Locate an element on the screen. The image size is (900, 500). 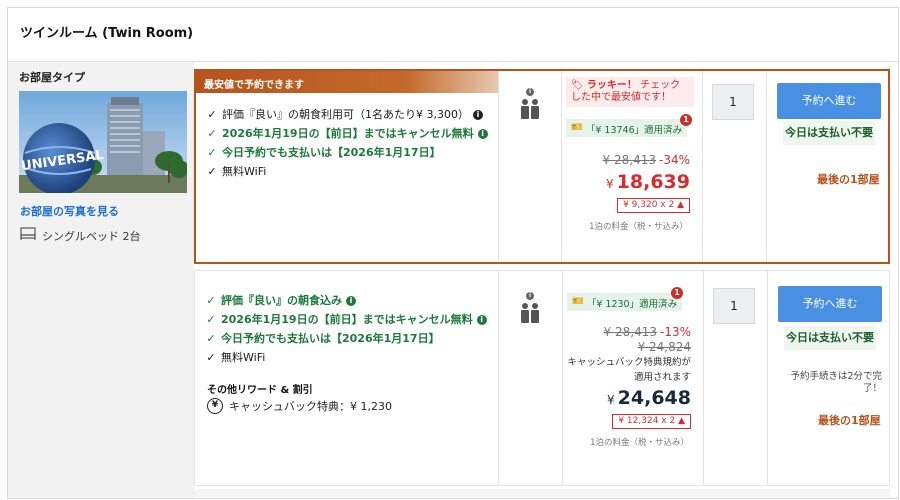
final-price: ¥18,639 is located at coordinates (648, 182).